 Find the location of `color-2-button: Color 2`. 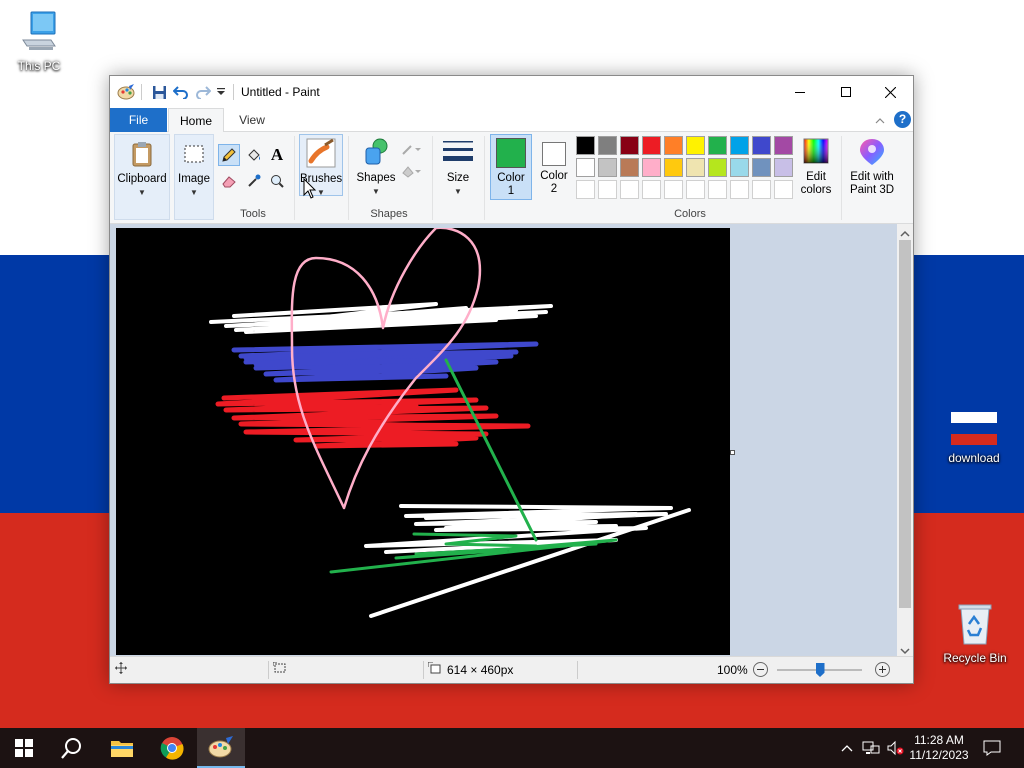

color-2-button: Color 2 is located at coordinates (554, 167).